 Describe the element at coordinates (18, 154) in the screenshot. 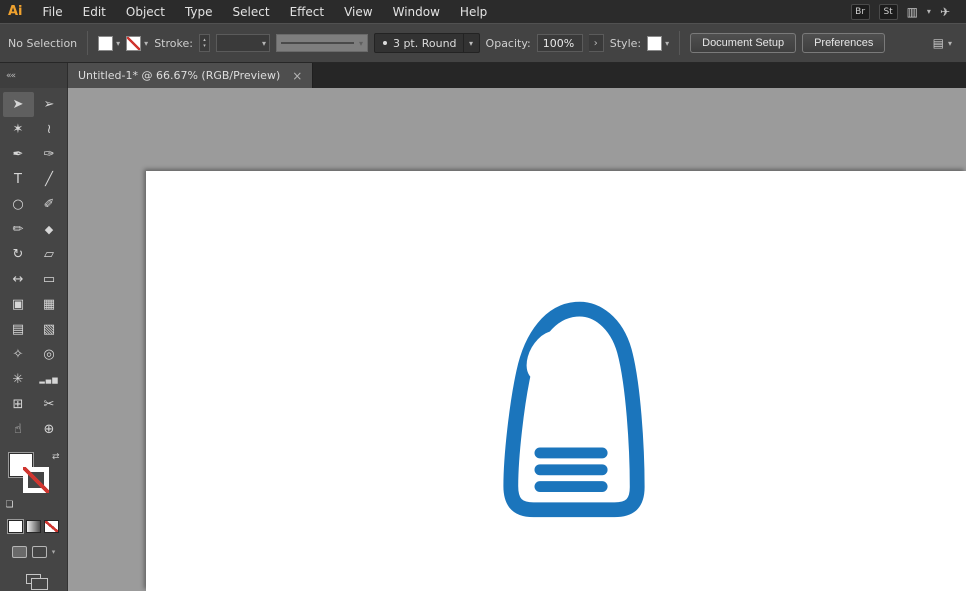

I see `pen-tool: ✒` at that location.